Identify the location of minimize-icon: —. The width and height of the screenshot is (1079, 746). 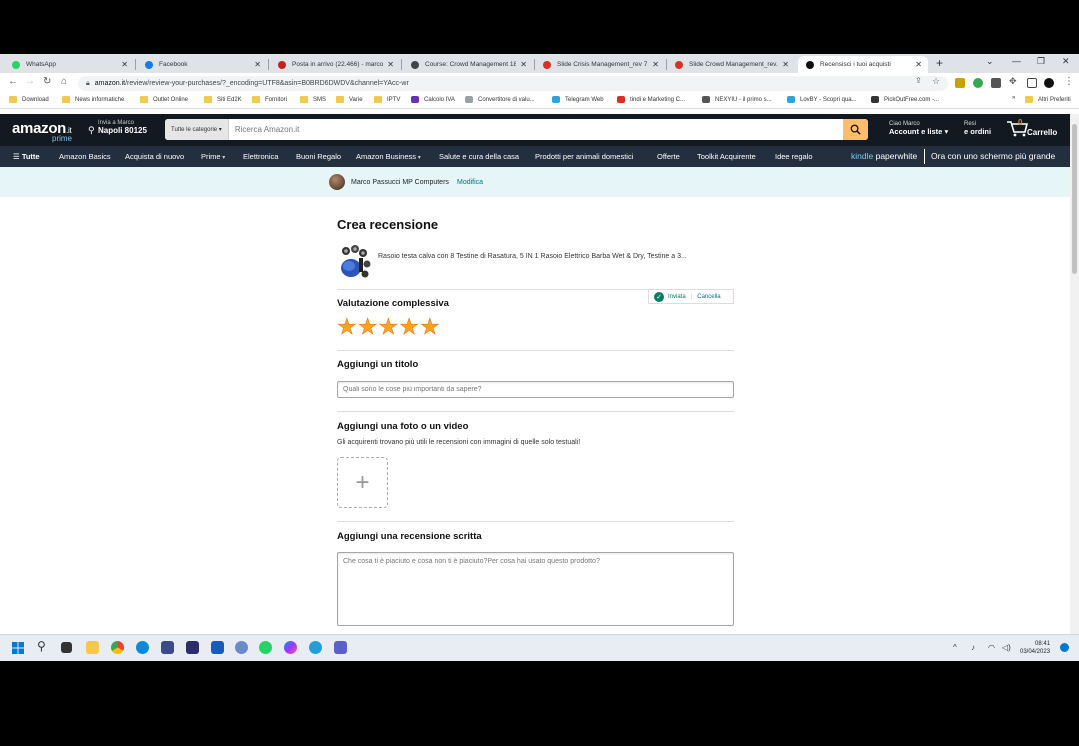
(1016, 61).